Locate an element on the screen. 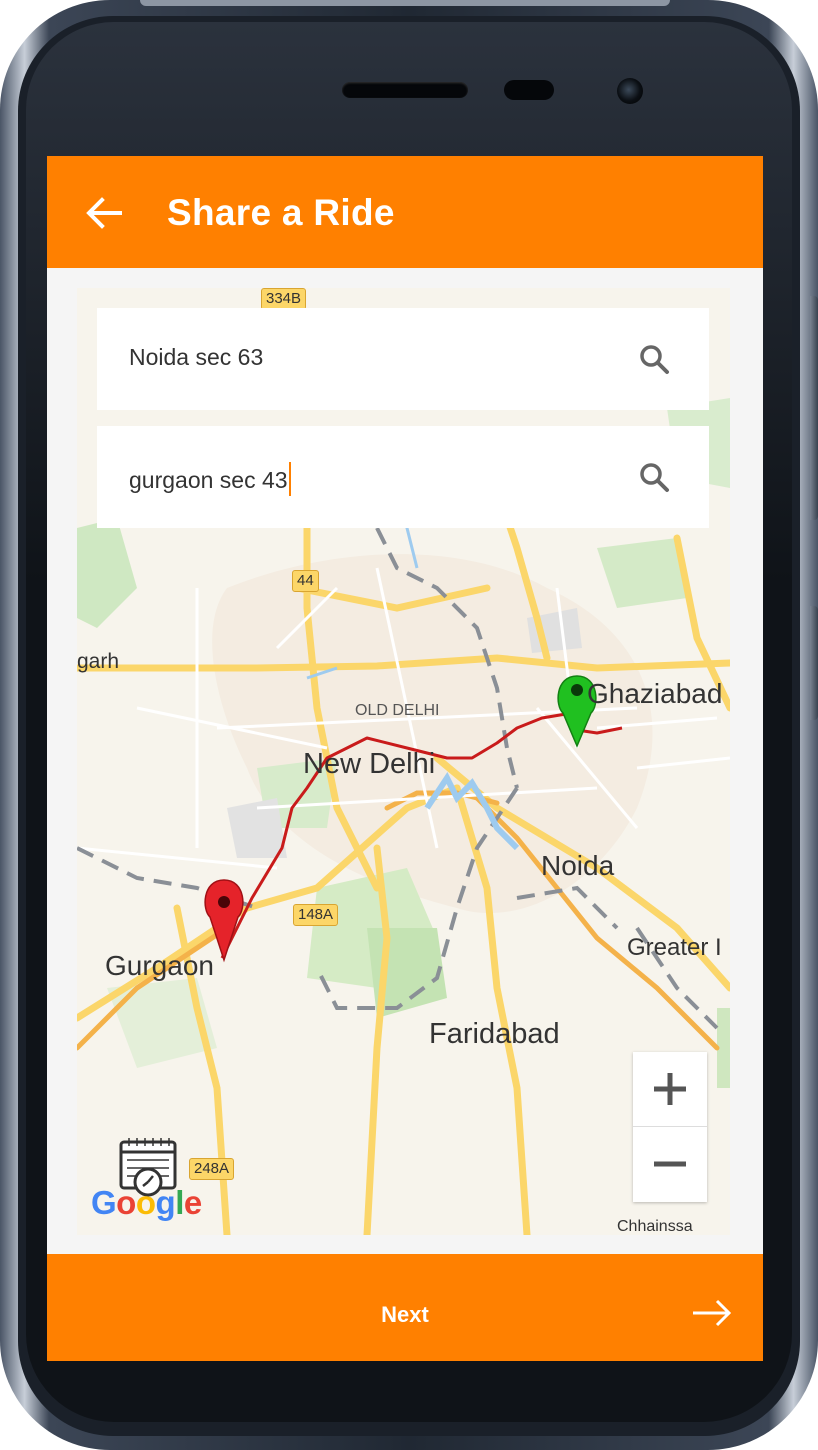 The image size is (818, 1450). origin-search-box: Noida sec 63 is located at coordinates (403, 359).